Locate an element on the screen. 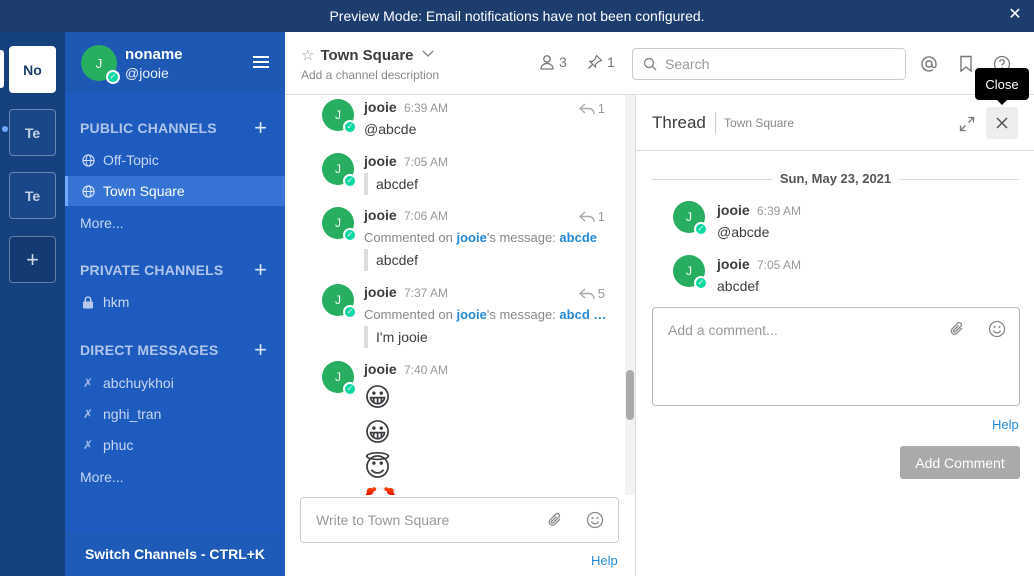 The width and height of the screenshot is (1034, 576). team-button-te-2: Te is located at coordinates (32, 195).